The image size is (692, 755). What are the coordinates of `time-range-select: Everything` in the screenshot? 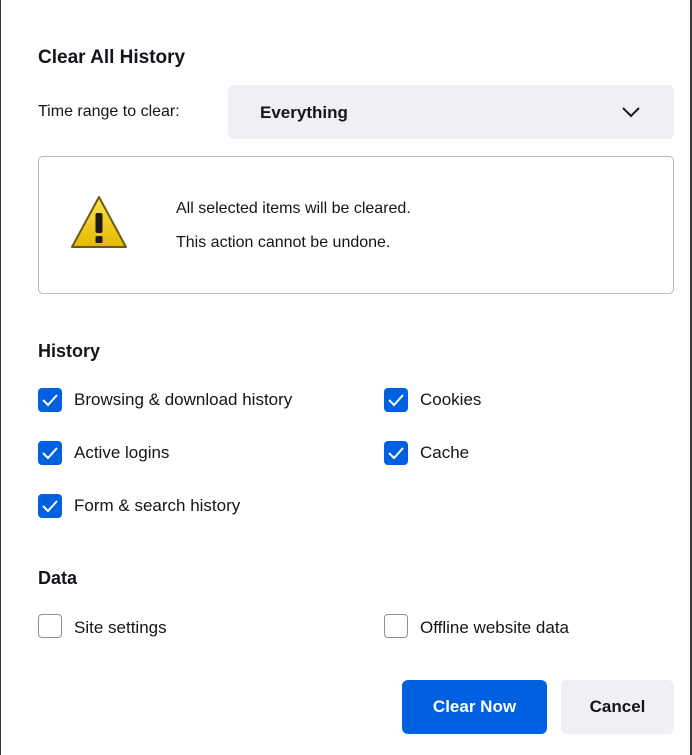 It's located at (451, 112).